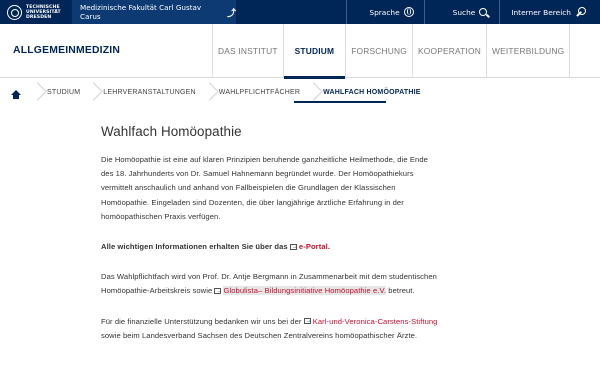 The height and width of the screenshot is (388, 600). I want to click on key-icon, so click(580, 12).